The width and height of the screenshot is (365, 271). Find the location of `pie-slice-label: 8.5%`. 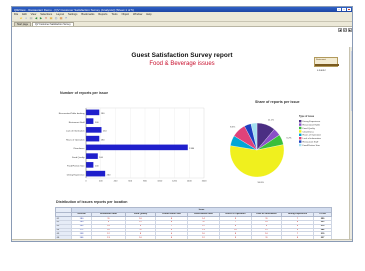

pie-slice-label: 8.5% is located at coordinates (232, 127).